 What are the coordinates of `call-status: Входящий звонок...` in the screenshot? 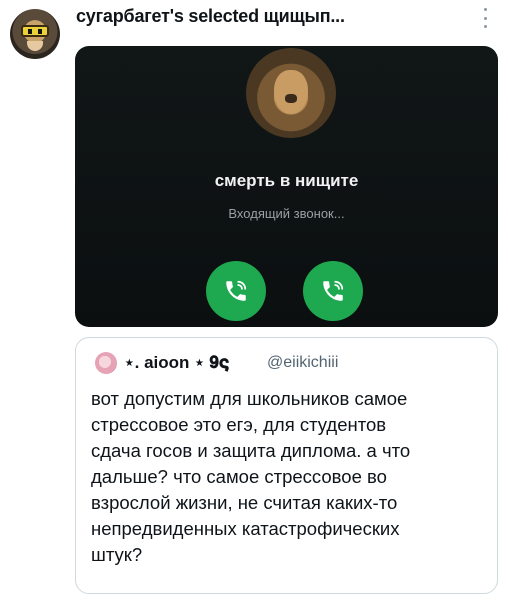 It's located at (286, 213).